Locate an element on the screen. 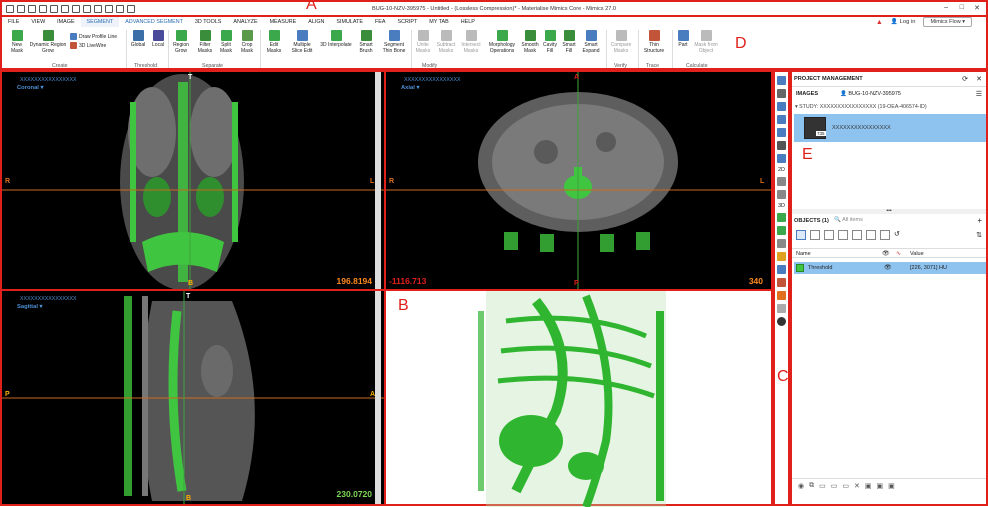 The height and width of the screenshot is (507, 988). reset-view-icon is located at coordinates (781, 119).